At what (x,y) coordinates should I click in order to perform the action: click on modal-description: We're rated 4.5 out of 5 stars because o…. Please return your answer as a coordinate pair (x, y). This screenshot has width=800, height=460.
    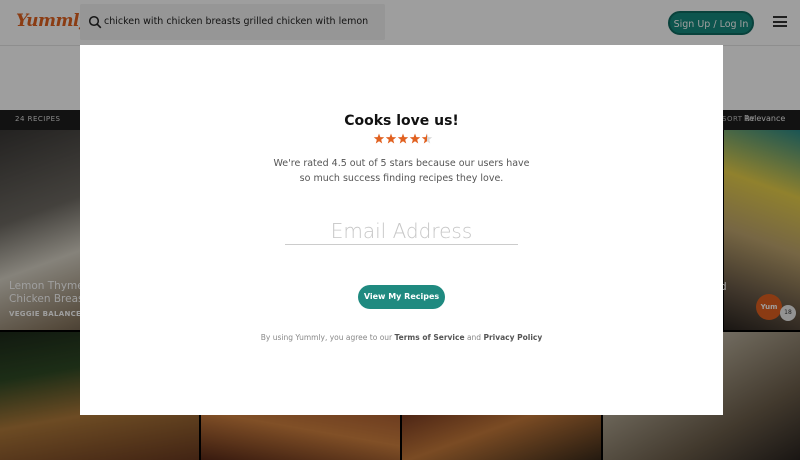
    Looking at the image, I should click on (401, 171).